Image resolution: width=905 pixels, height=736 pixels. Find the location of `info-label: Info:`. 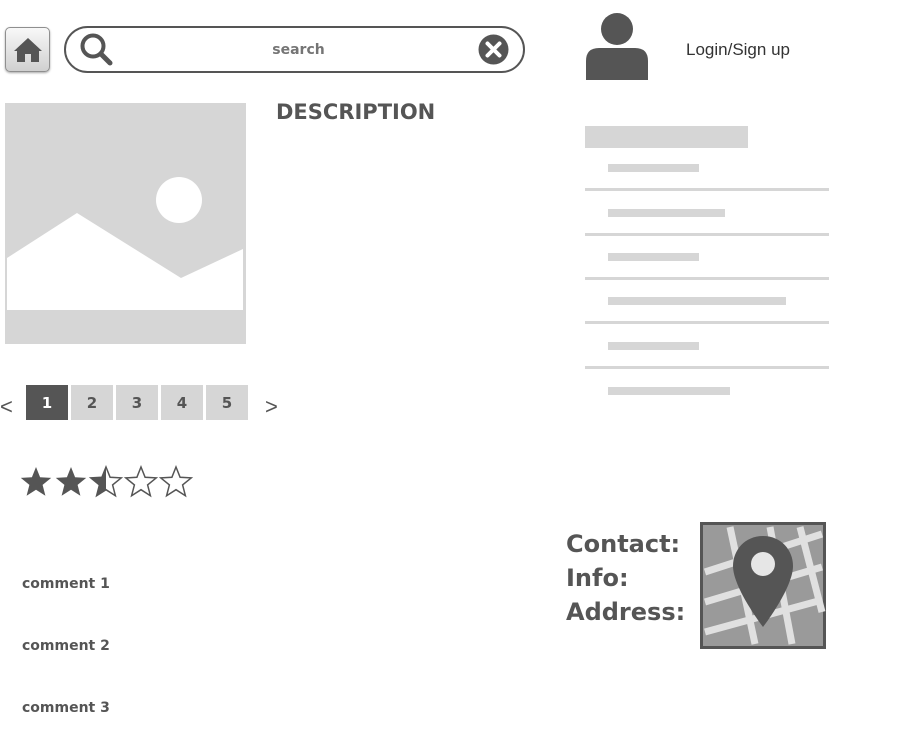

info-label: Info: is located at coordinates (597, 578).